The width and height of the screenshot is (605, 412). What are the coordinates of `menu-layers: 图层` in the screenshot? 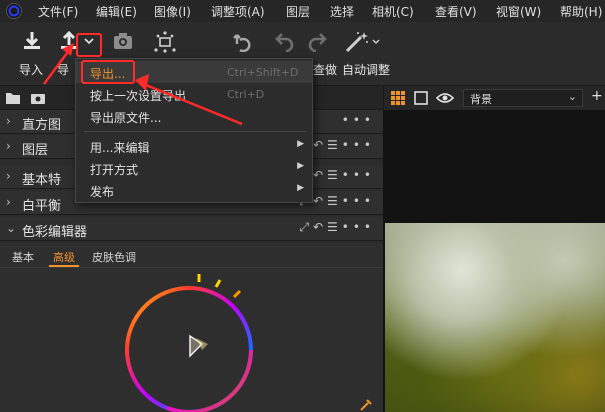 It's located at (298, 11).